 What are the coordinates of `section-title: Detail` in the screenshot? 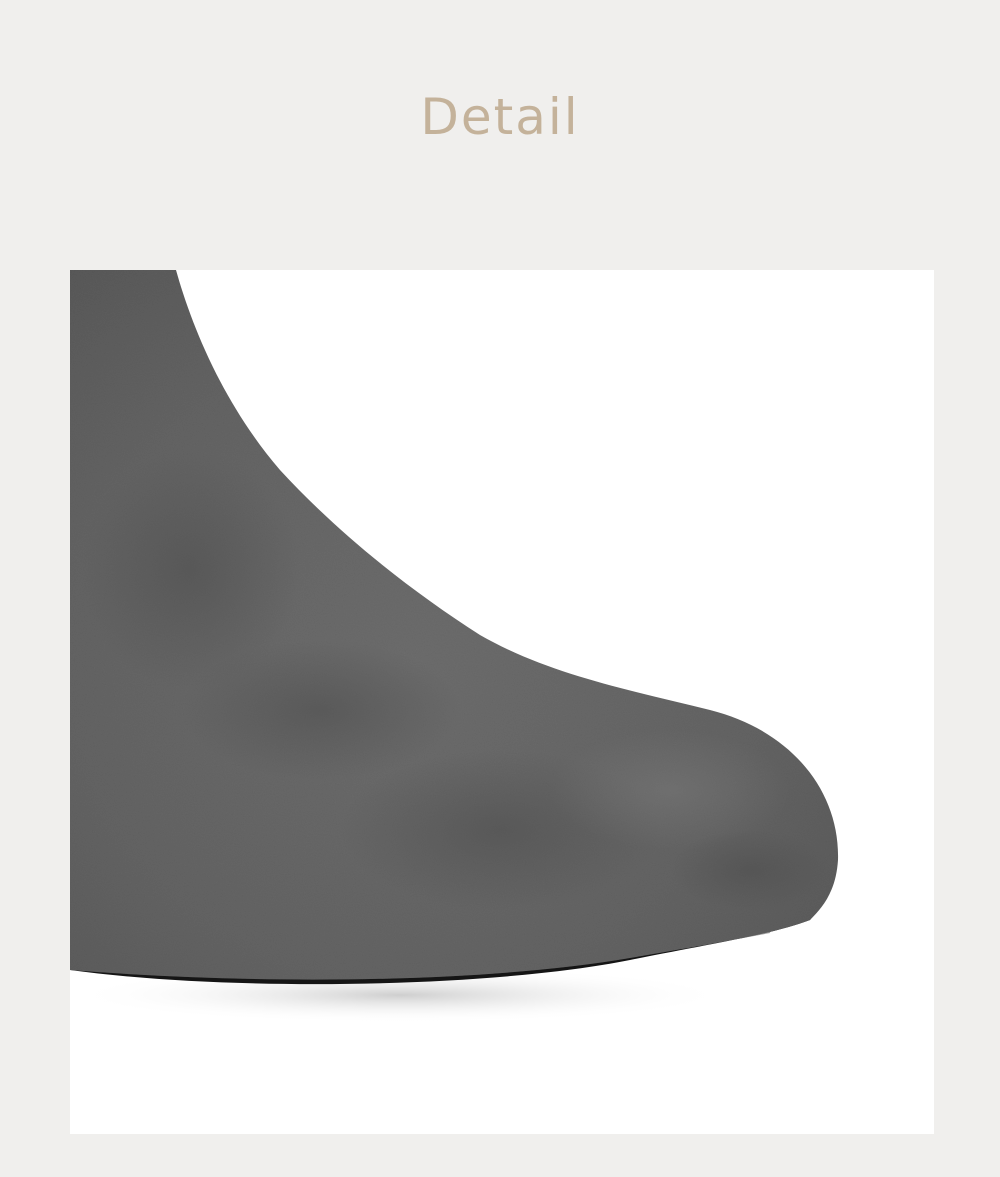 It's located at (500, 117).